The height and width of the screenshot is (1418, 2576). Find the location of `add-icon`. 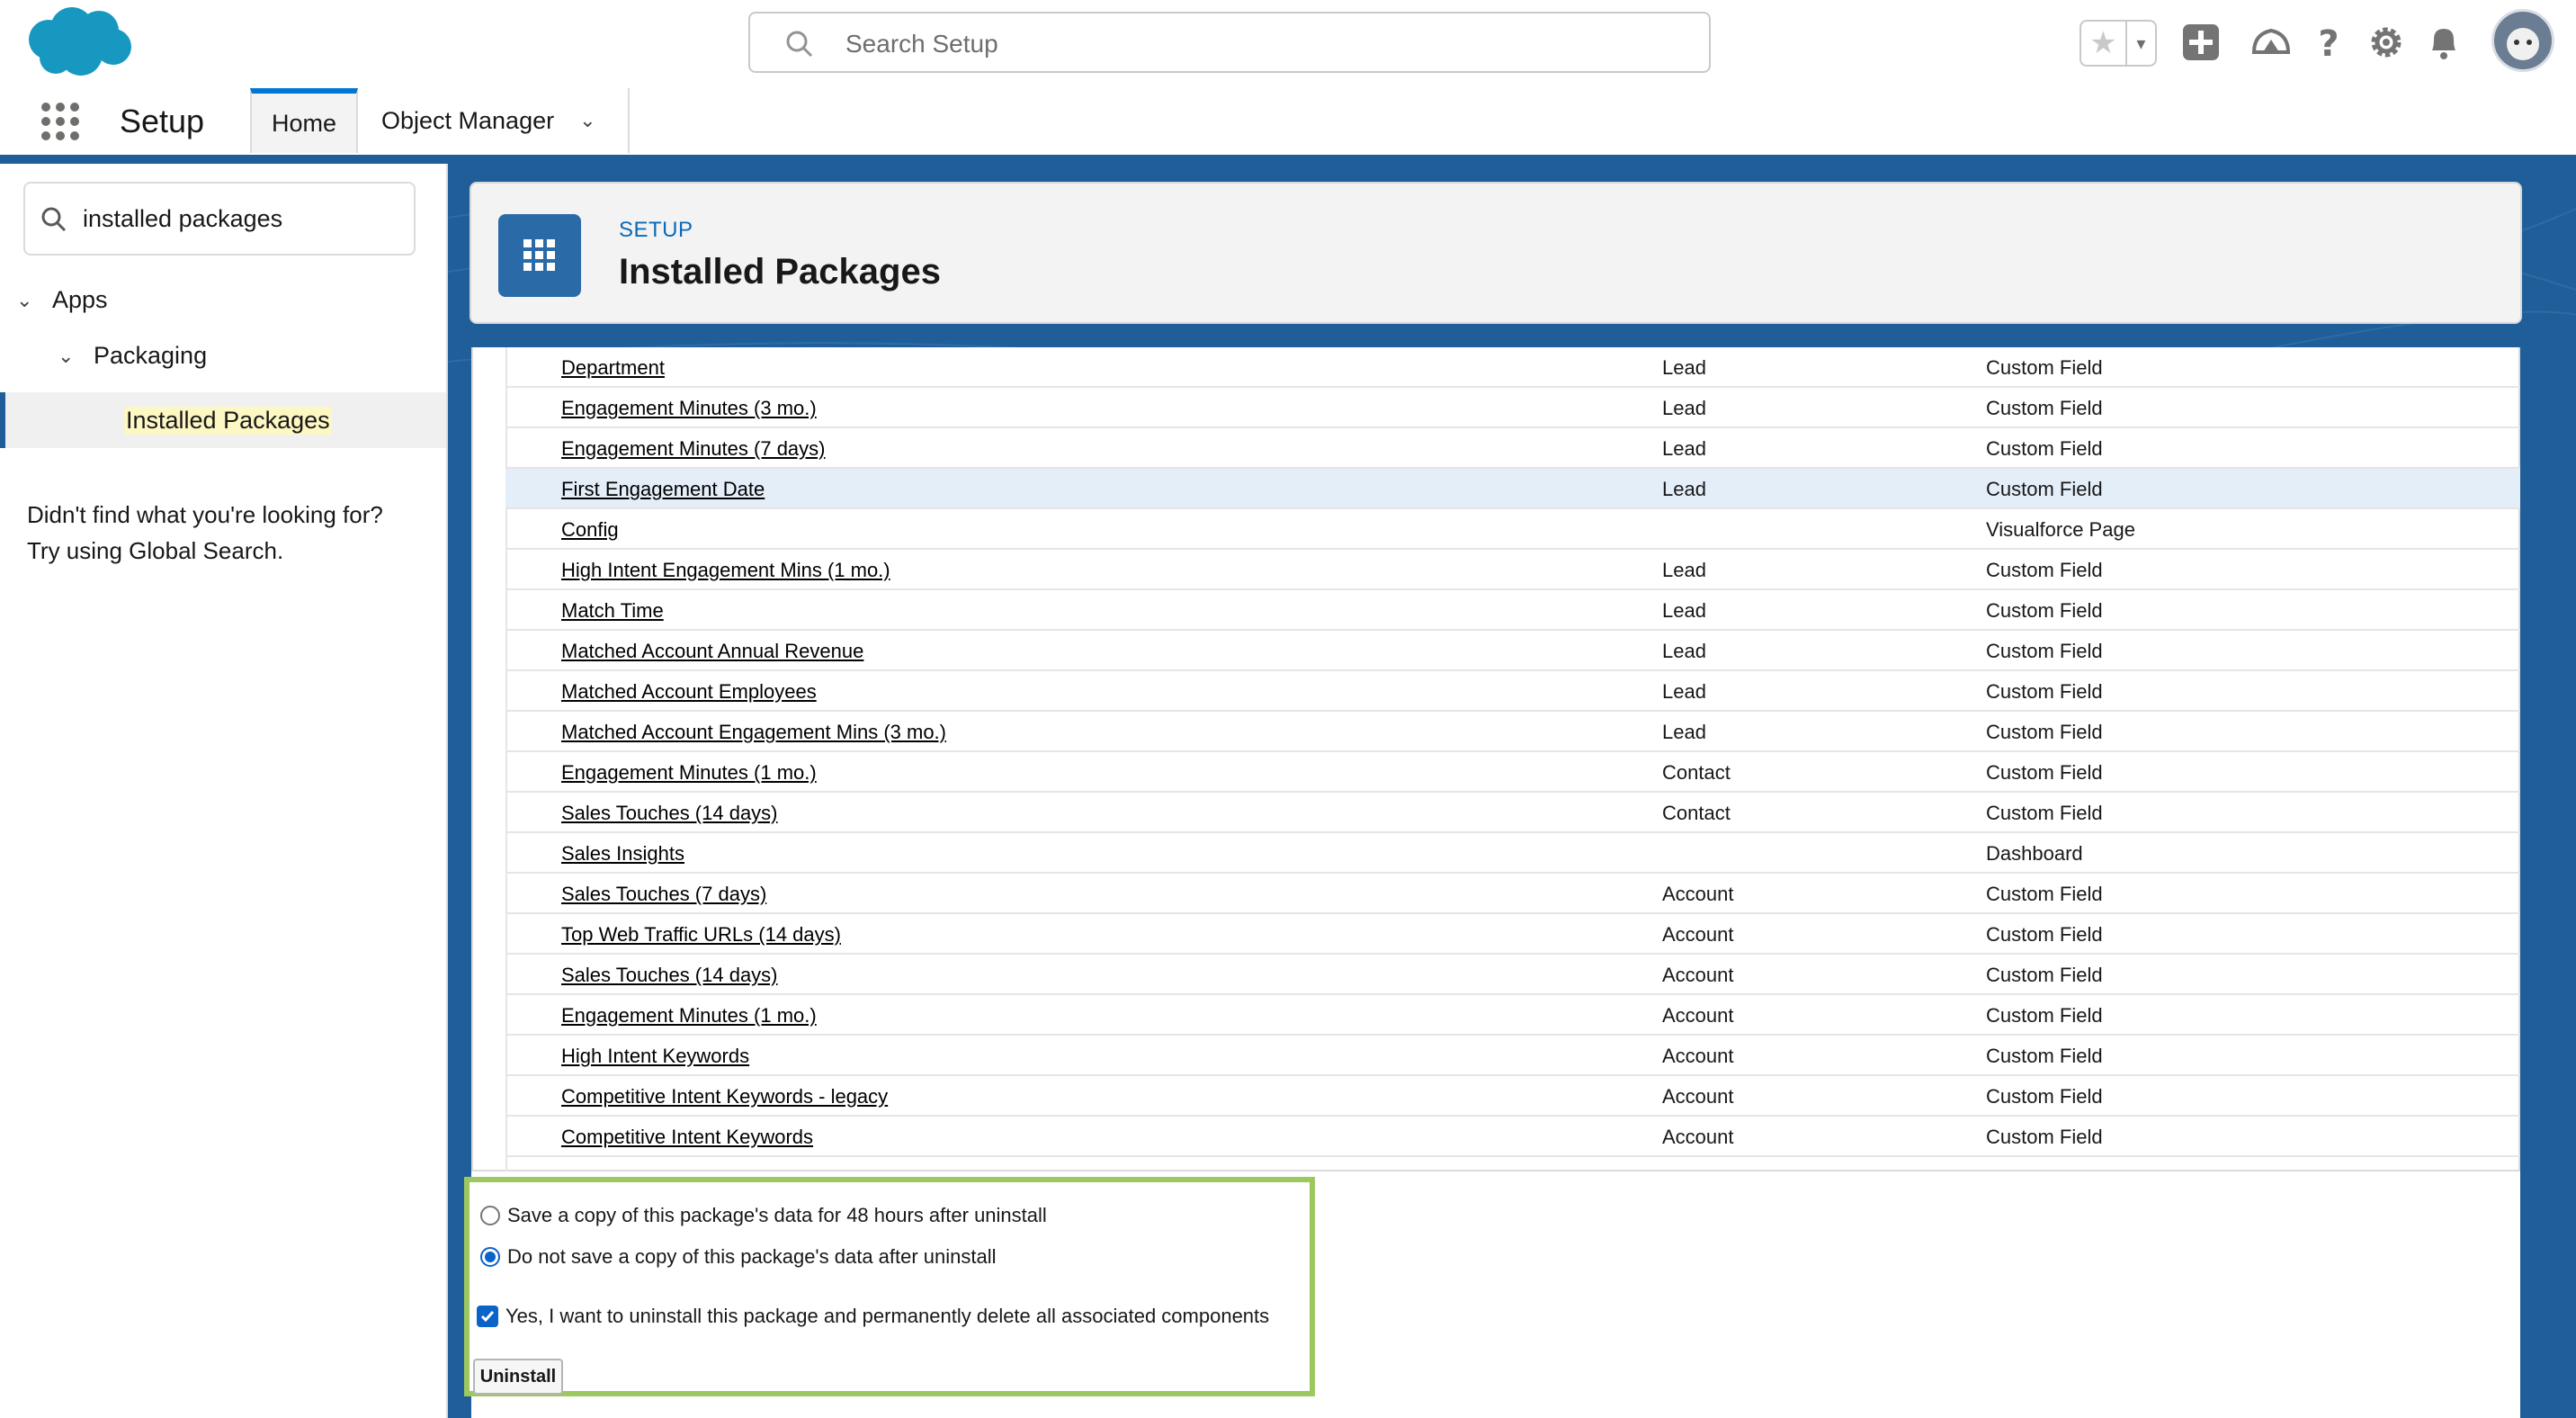

add-icon is located at coordinates (2200, 42).